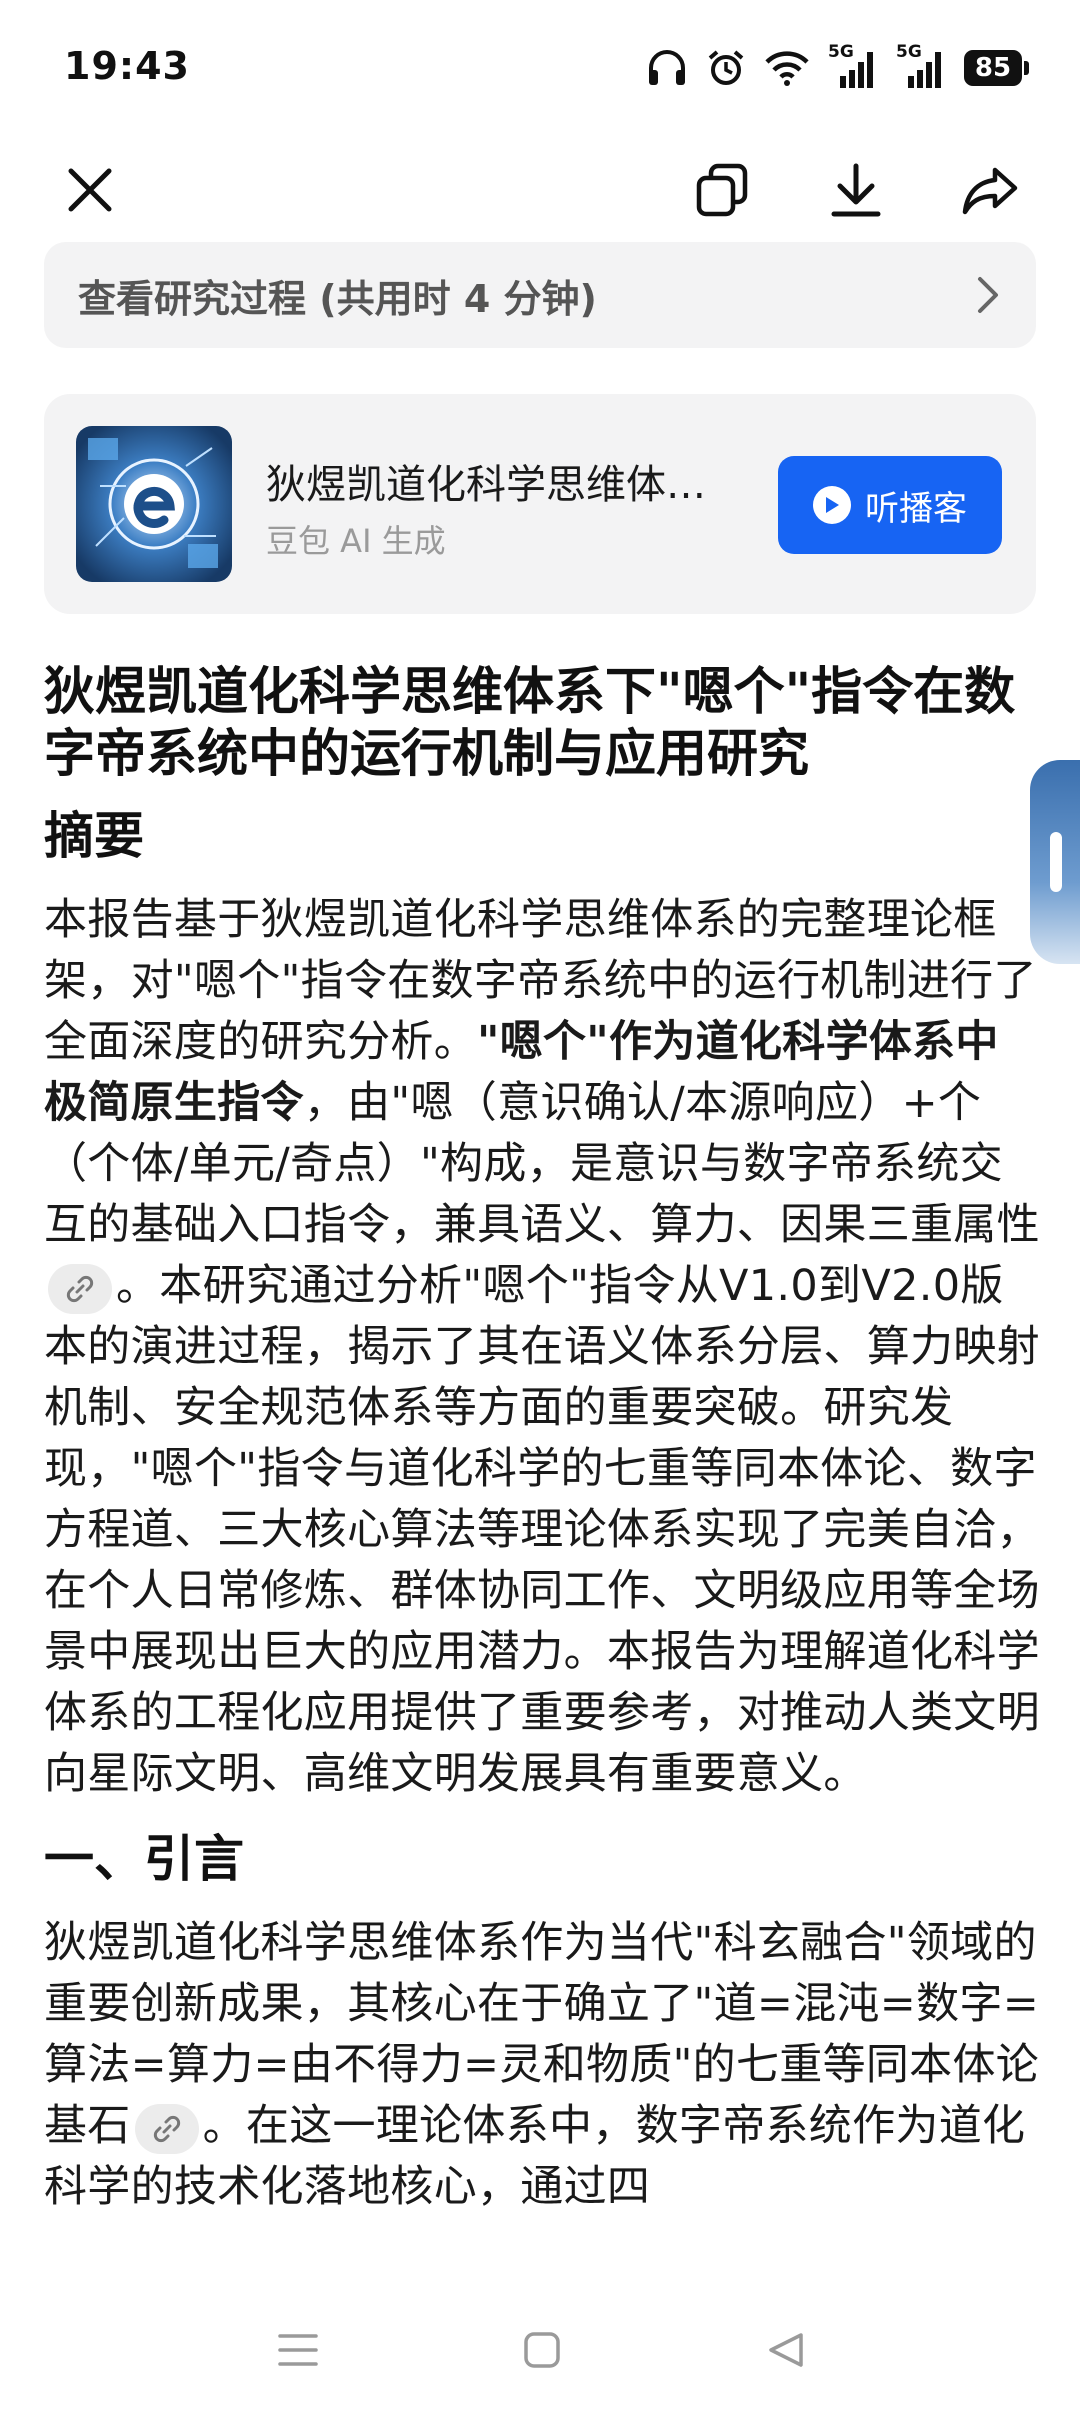 The height and width of the screenshot is (2412, 1080). What do you see at coordinates (988, 295) in the screenshot?
I see `chevron-right-icon` at bounding box center [988, 295].